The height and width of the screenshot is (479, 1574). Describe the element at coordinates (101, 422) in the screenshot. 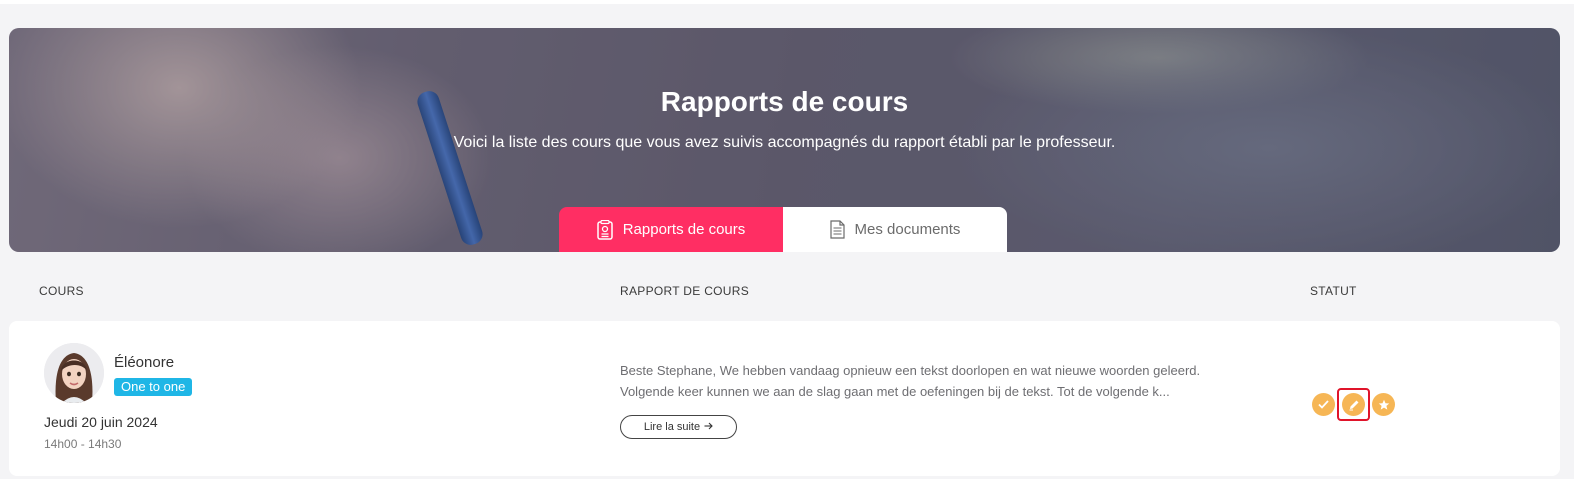

I see `lesson-date: Jeudi 20 juin 2024` at that location.